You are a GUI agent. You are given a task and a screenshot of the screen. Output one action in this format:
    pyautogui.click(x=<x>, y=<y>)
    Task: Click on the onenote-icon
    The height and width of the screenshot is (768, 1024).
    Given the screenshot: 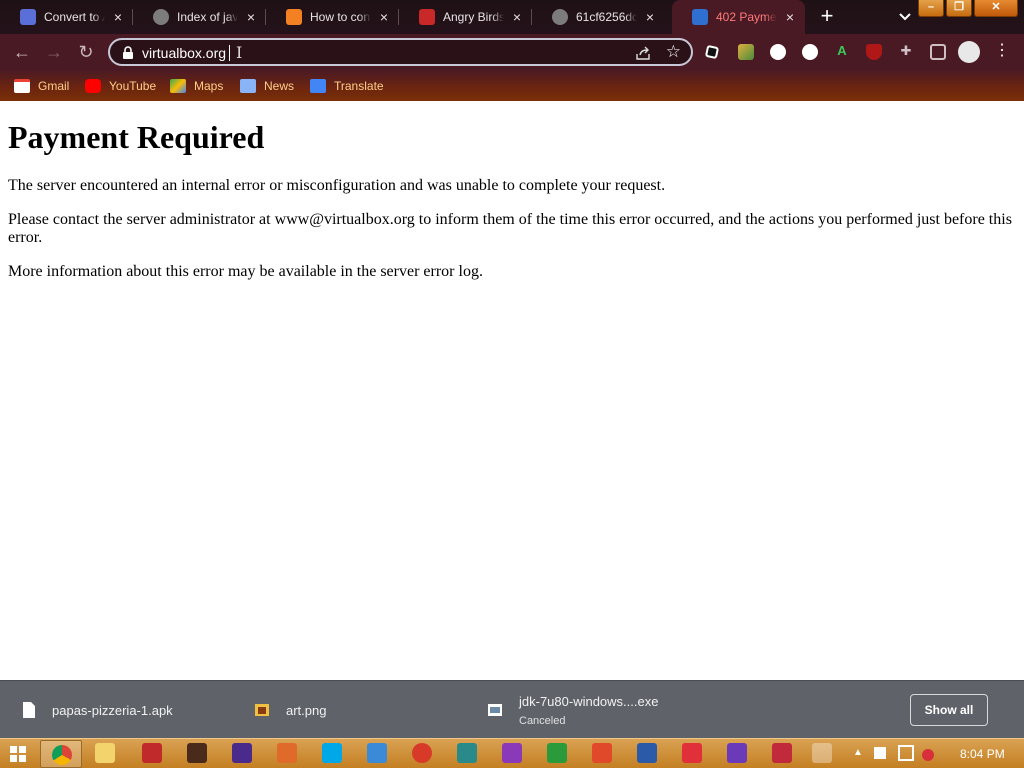 What is the action you would take?
    pyautogui.click(x=512, y=753)
    